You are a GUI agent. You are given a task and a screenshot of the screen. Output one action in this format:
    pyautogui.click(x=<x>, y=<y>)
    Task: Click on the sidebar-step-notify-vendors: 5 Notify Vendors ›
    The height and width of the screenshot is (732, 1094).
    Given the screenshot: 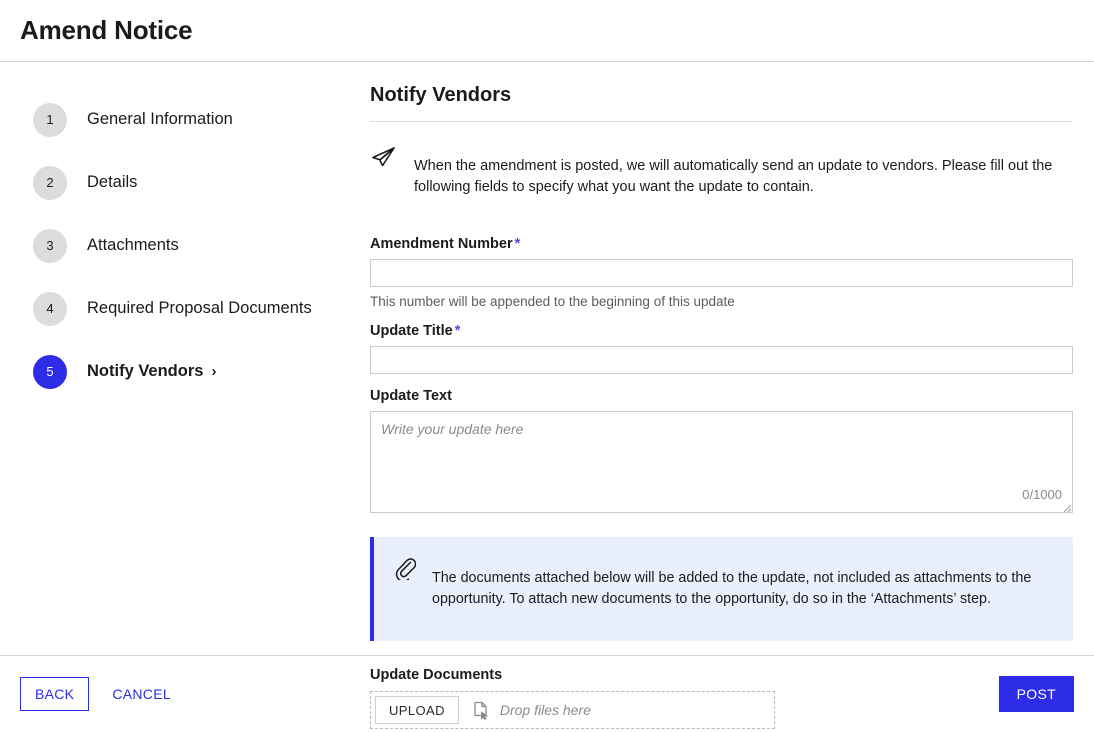 What is the action you would take?
    pyautogui.click(x=180, y=371)
    